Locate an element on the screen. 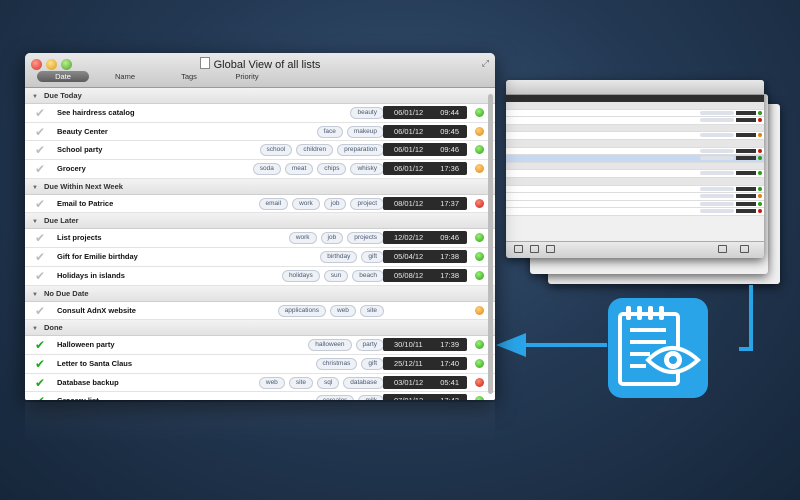 The image size is (800, 500). tag-chip: children is located at coordinates (315, 150).